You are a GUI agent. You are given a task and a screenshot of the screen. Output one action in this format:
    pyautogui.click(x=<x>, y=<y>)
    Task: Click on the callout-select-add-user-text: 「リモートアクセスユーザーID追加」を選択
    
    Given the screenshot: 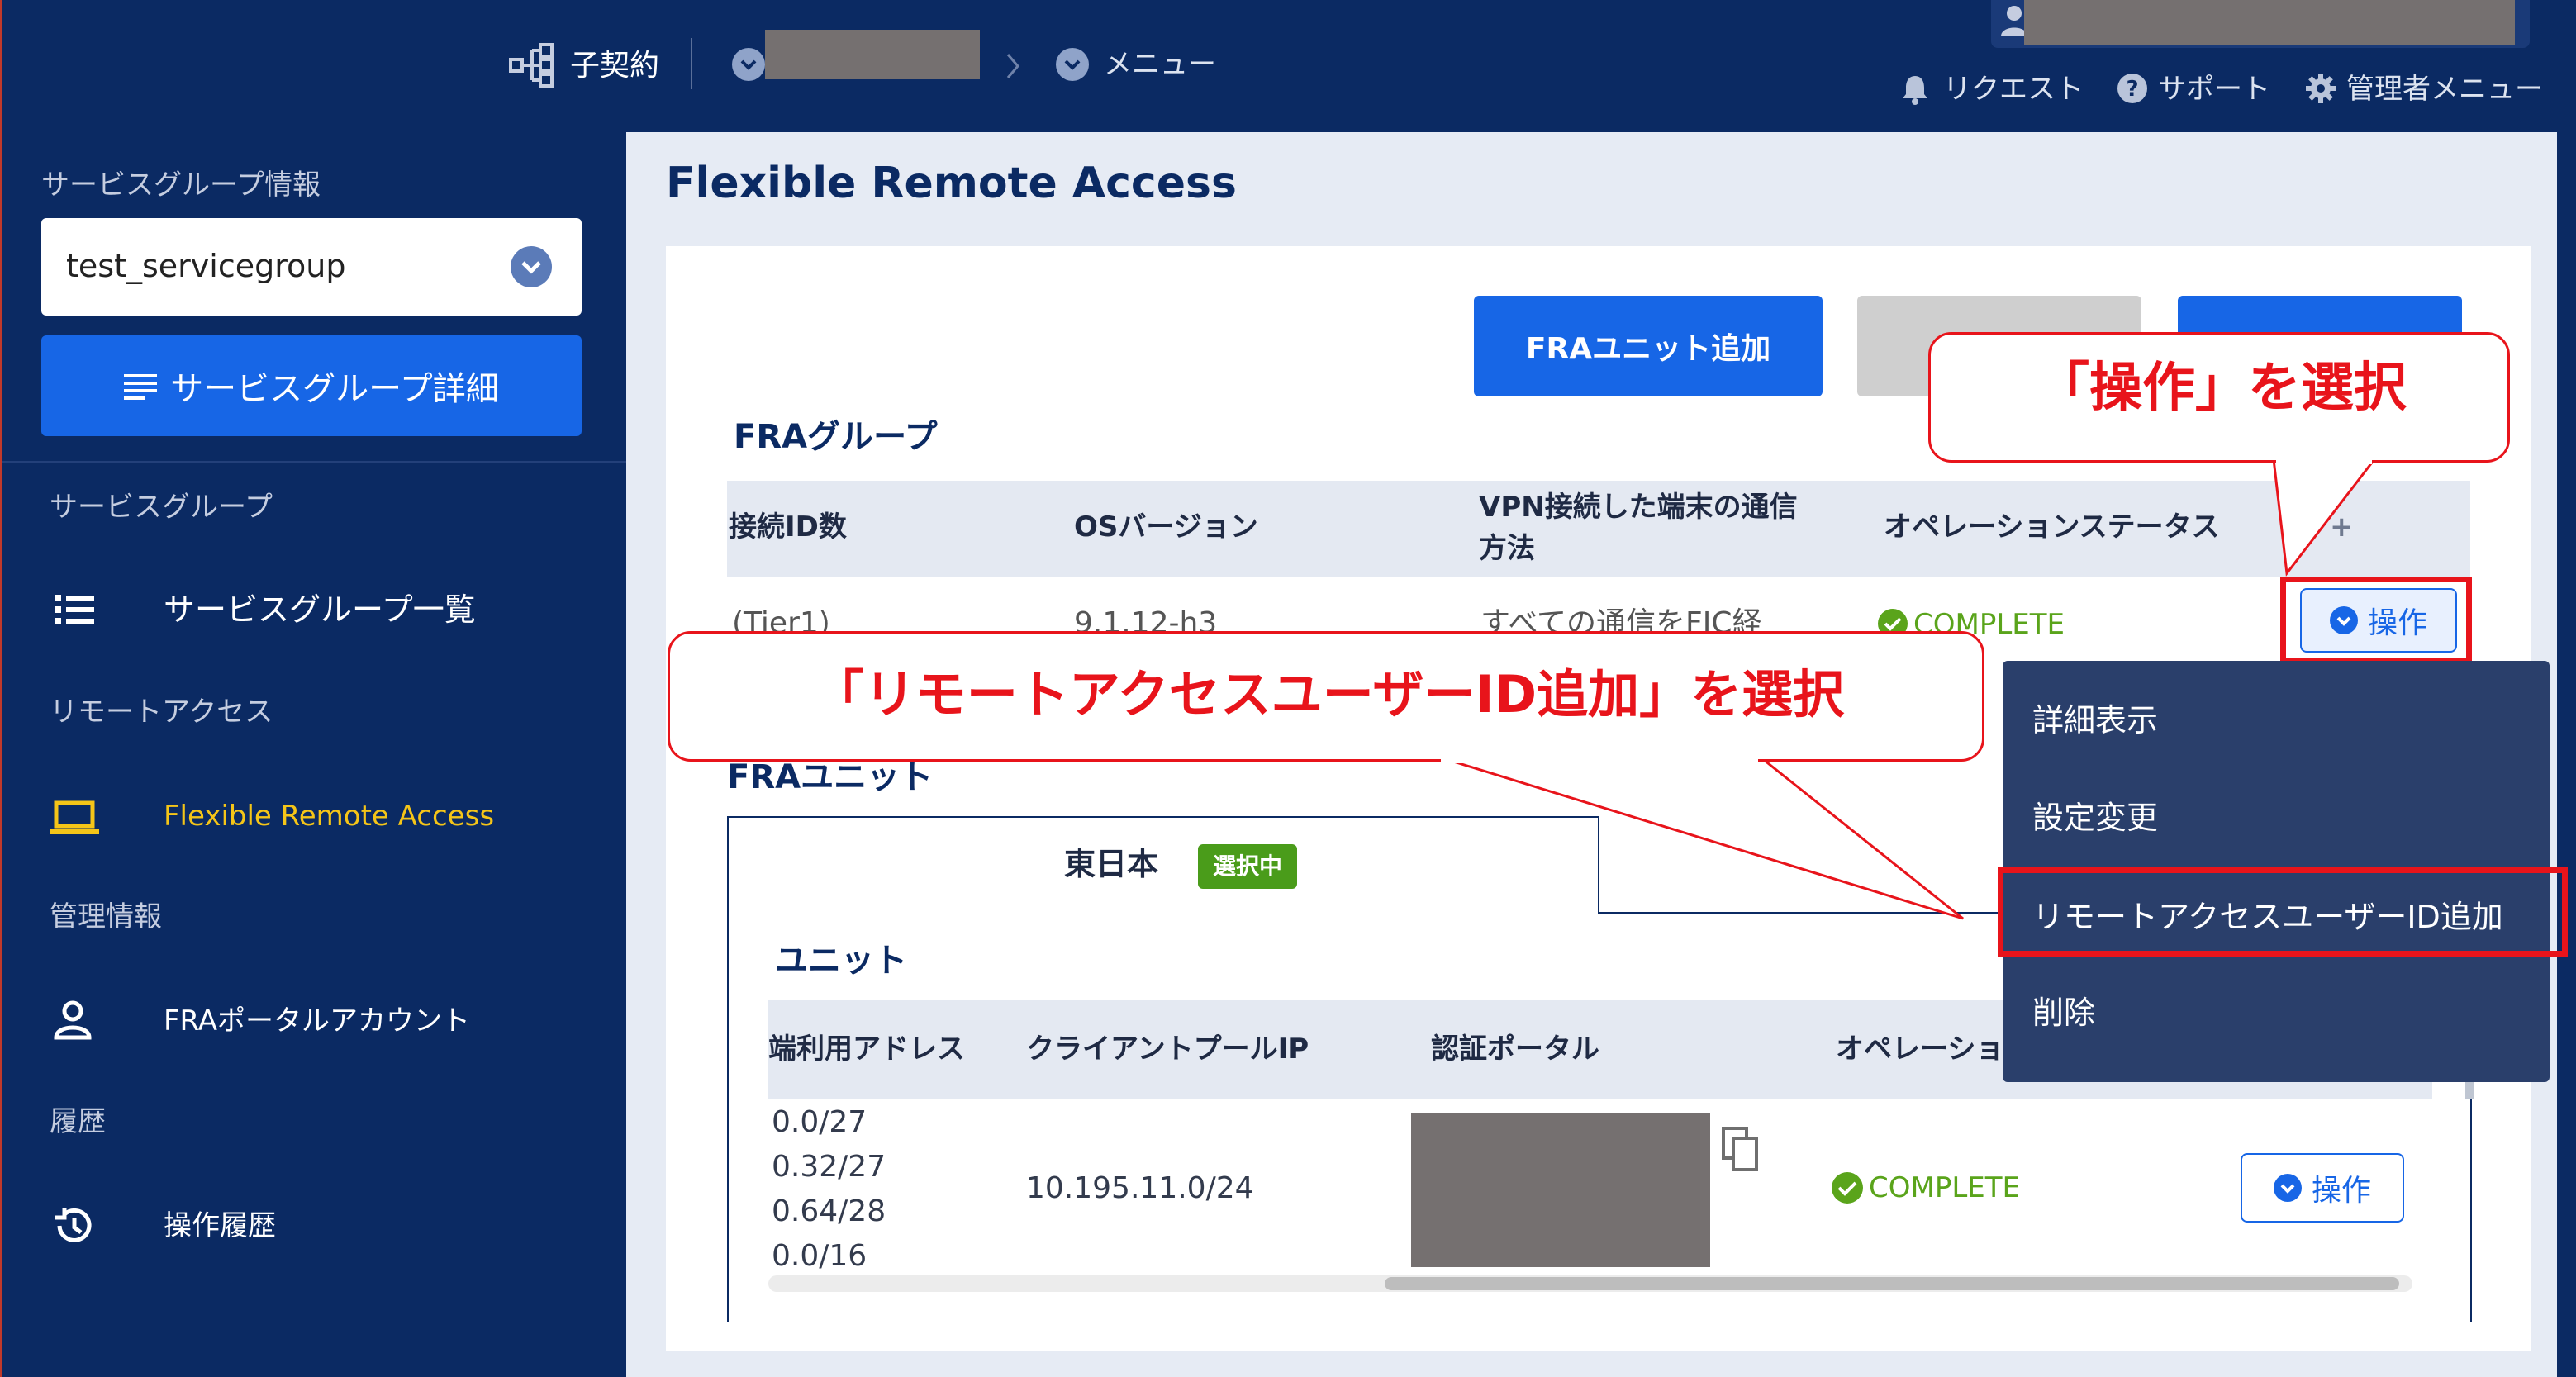 What is the action you would take?
    pyautogui.click(x=1328, y=694)
    